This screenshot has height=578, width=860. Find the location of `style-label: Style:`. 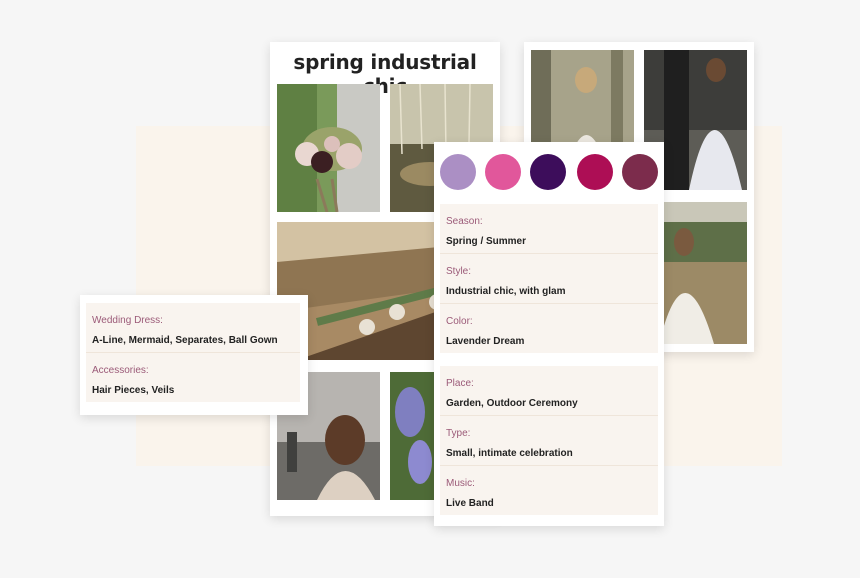

style-label: Style: is located at coordinates (459, 271).